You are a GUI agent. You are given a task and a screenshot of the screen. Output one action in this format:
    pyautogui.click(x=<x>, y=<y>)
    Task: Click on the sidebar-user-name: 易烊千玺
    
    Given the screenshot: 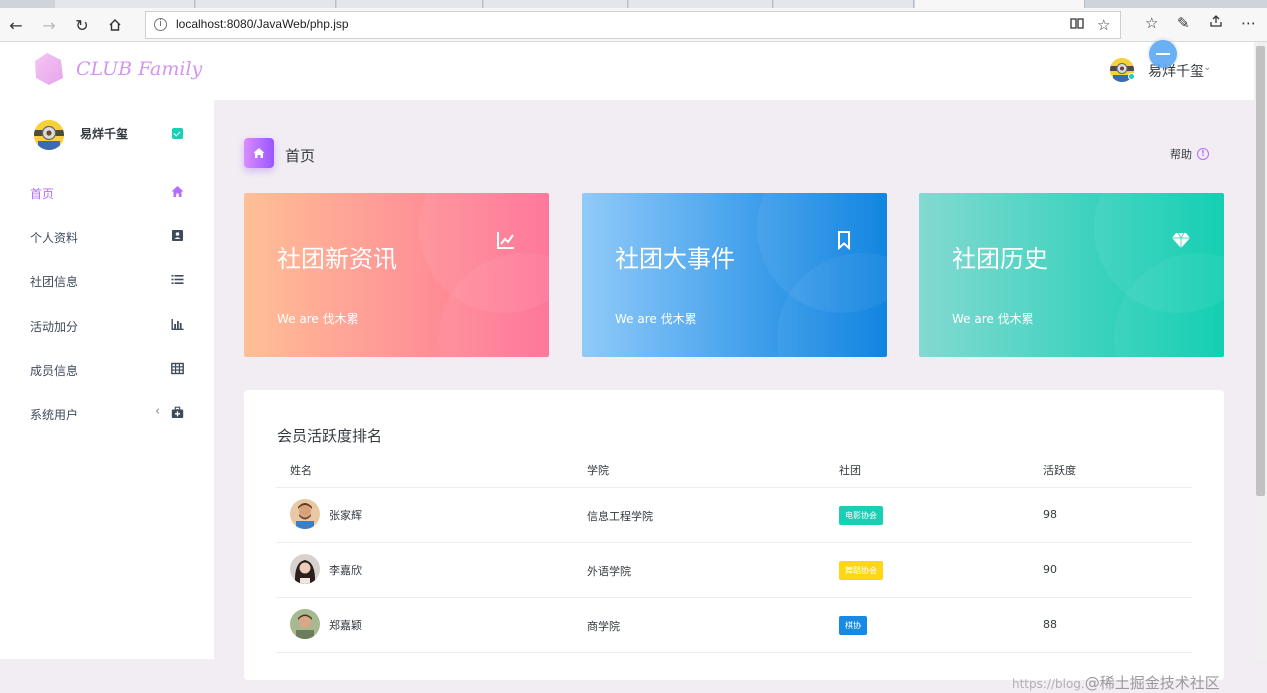 What is the action you would take?
    pyautogui.click(x=104, y=133)
    